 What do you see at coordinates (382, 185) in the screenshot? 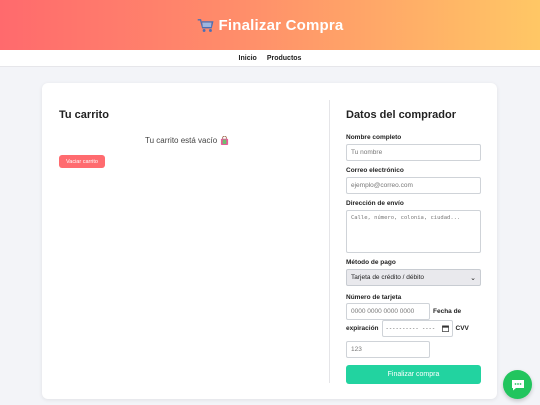
I see `email-placeholder: ejemplo@correo.com` at bounding box center [382, 185].